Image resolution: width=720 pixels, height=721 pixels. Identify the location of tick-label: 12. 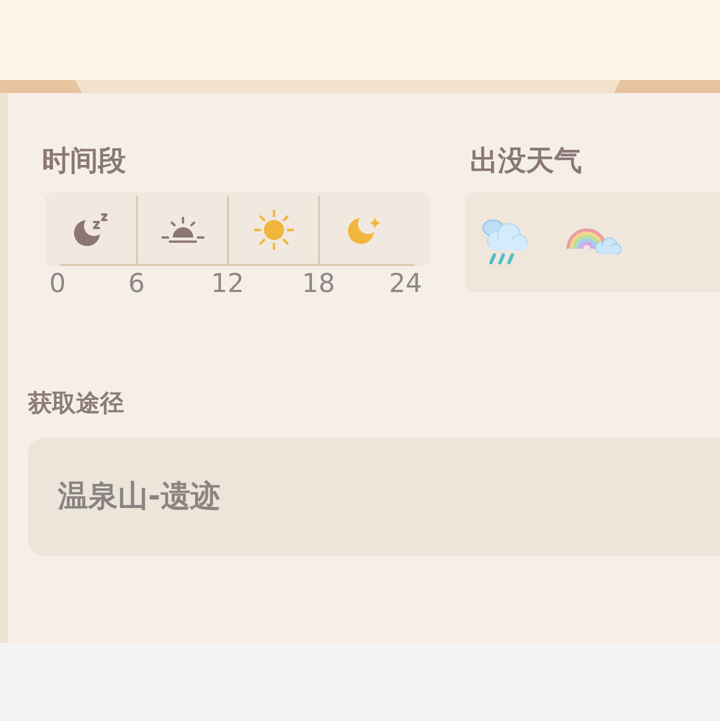
(227, 284).